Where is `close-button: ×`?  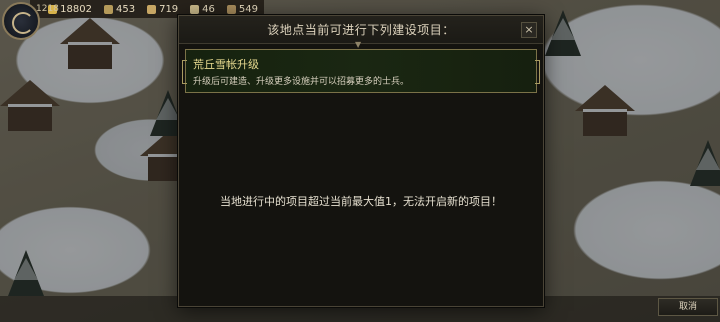
close-button: × is located at coordinates (529, 30).